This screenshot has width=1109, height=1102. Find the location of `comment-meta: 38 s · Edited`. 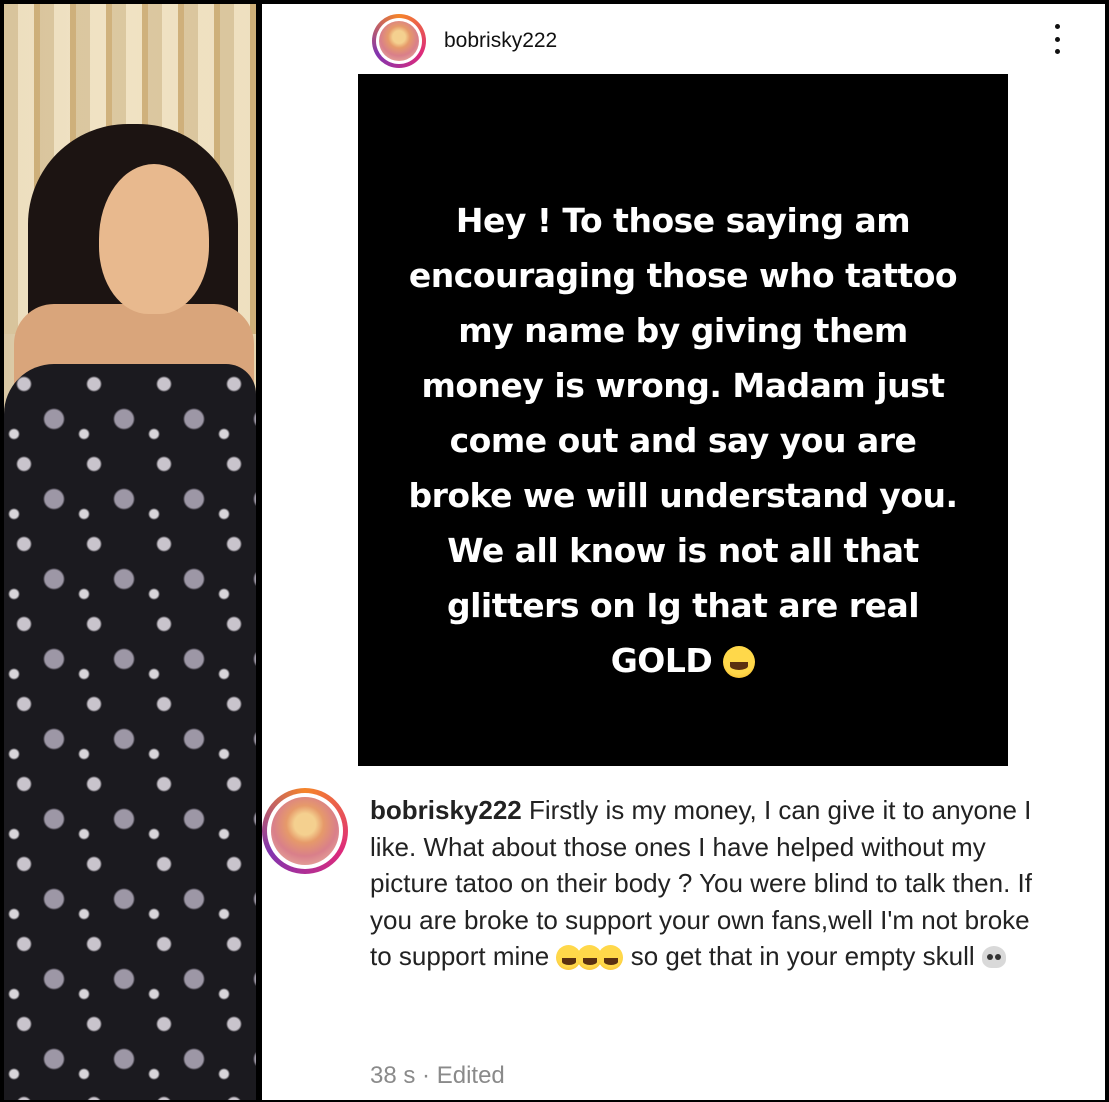

comment-meta: 38 s · Edited is located at coordinates (437, 1076).